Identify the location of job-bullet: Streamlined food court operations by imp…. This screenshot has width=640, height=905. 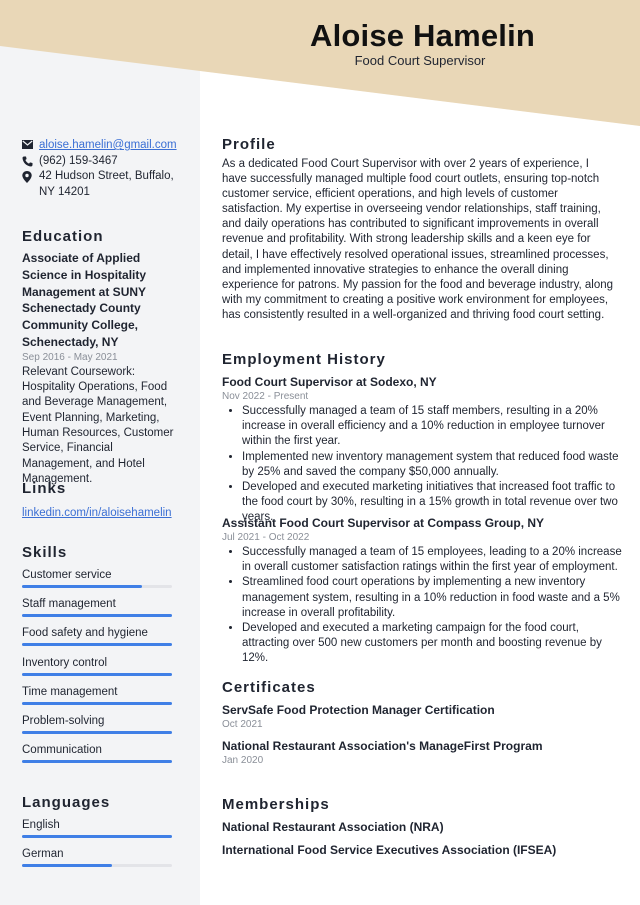
(432, 598).